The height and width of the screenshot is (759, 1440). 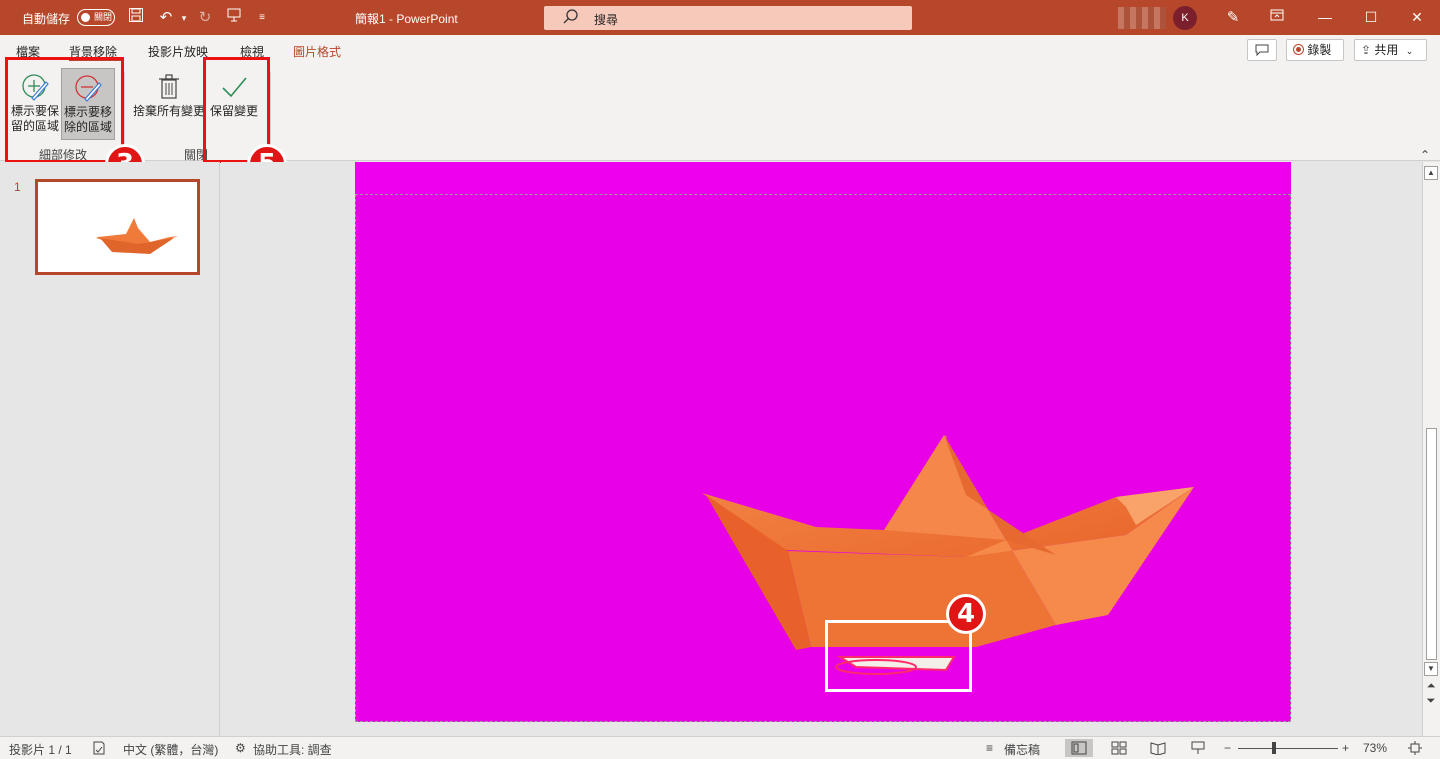 What do you see at coordinates (292, 749) in the screenshot?
I see `accessibility-status: 協助工具: 調查` at bounding box center [292, 749].